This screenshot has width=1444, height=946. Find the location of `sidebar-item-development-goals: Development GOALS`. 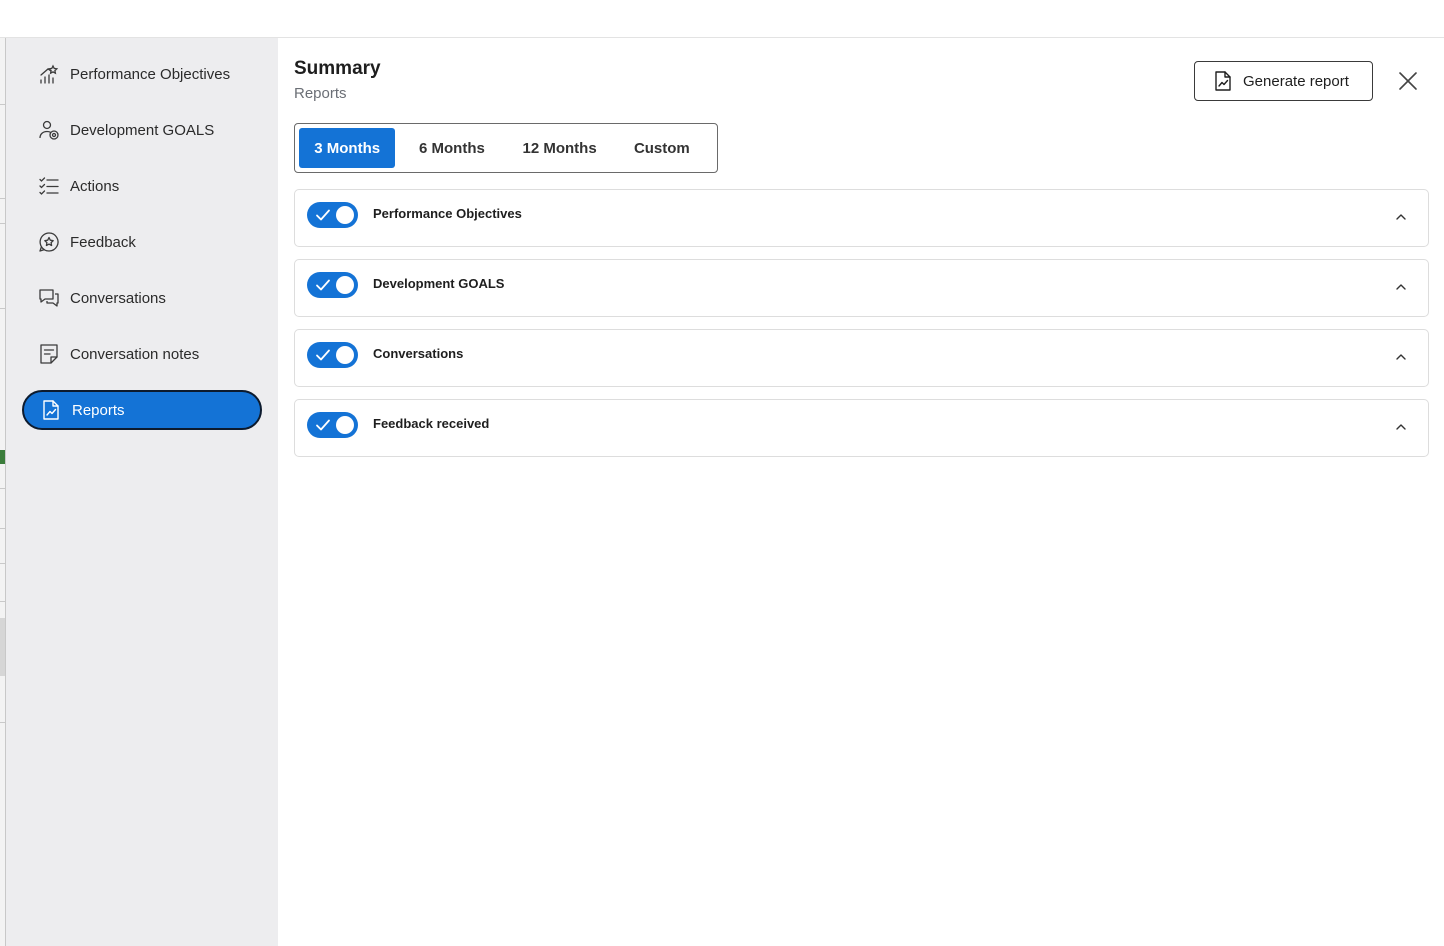

sidebar-item-development-goals: Development GOALS is located at coordinates (142, 130).